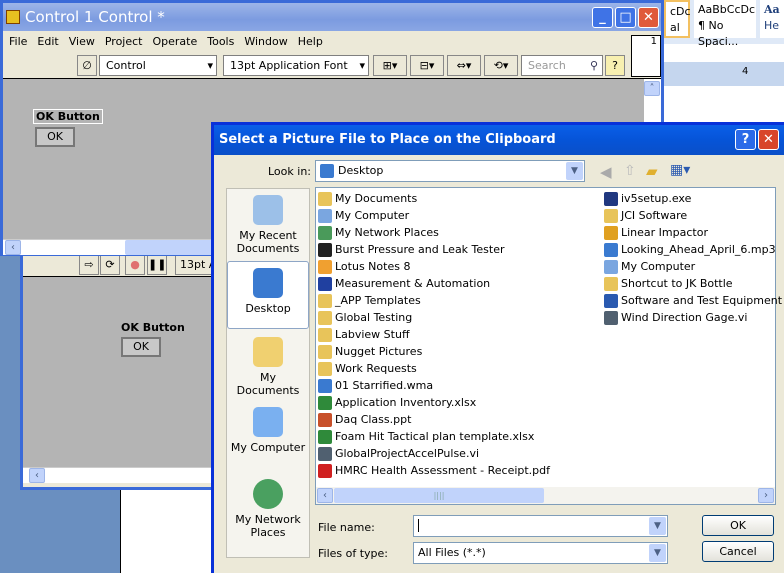 The height and width of the screenshot is (573, 784). I want to click on file-item: Application Inventory.xlsx, so click(434, 402).